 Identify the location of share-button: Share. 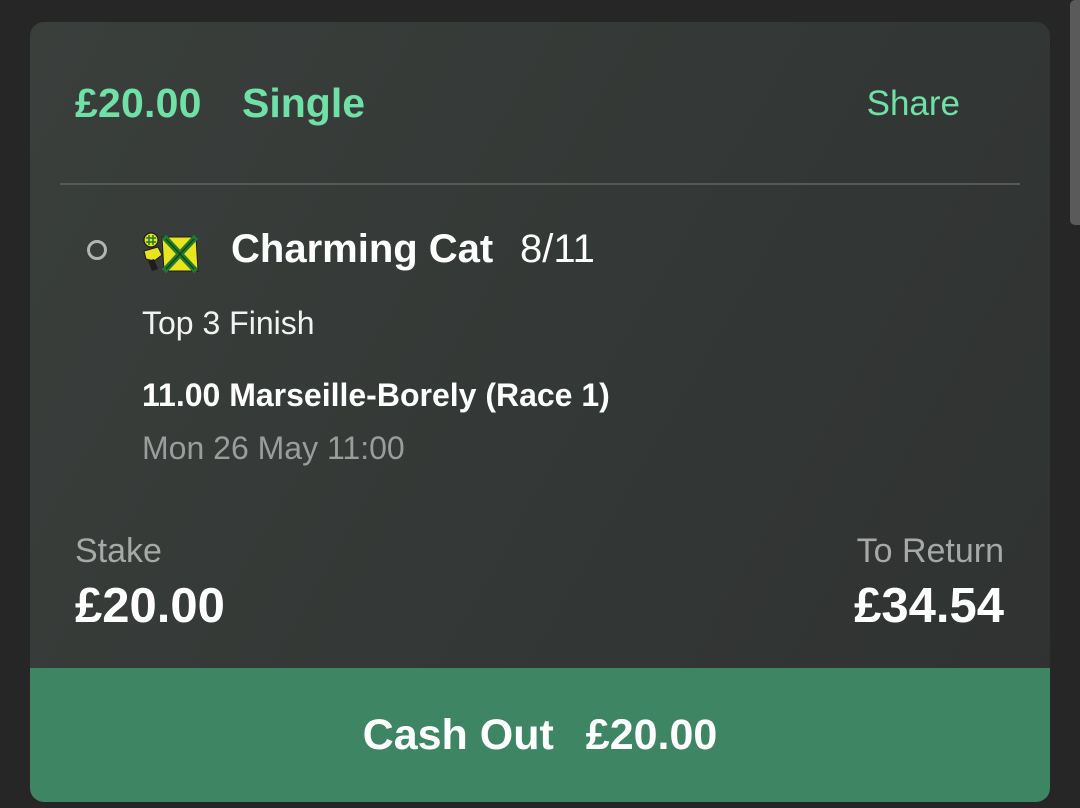
(913, 104).